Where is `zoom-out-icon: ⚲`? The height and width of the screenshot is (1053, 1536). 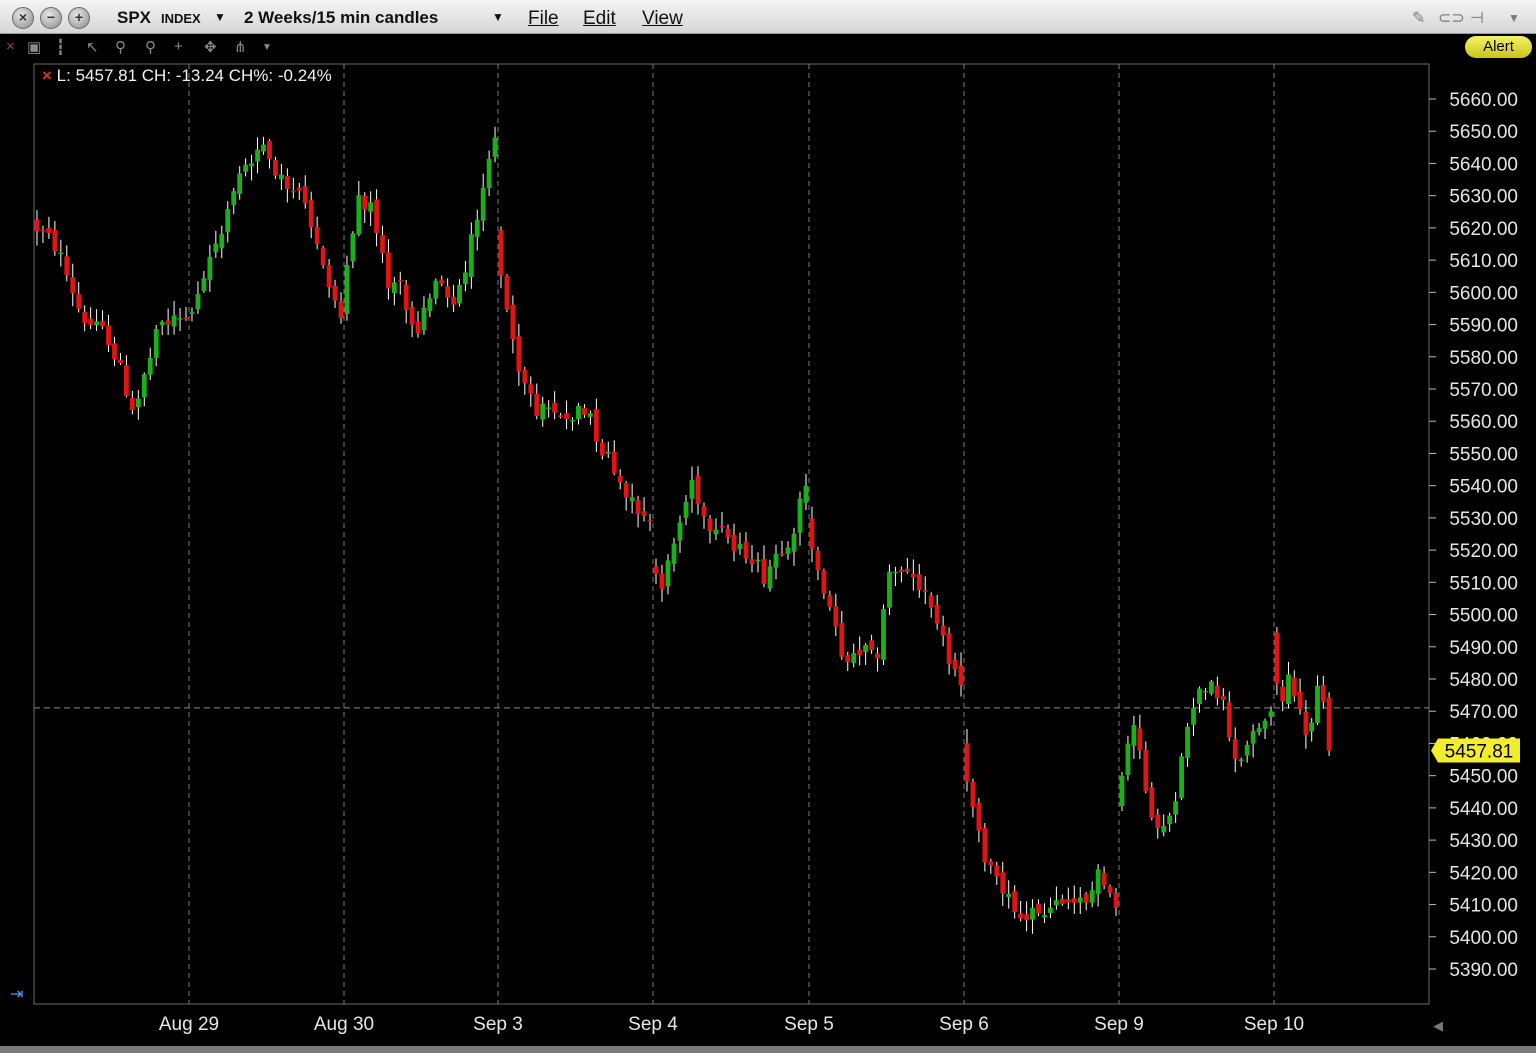 zoom-out-icon: ⚲ is located at coordinates (150, 47).